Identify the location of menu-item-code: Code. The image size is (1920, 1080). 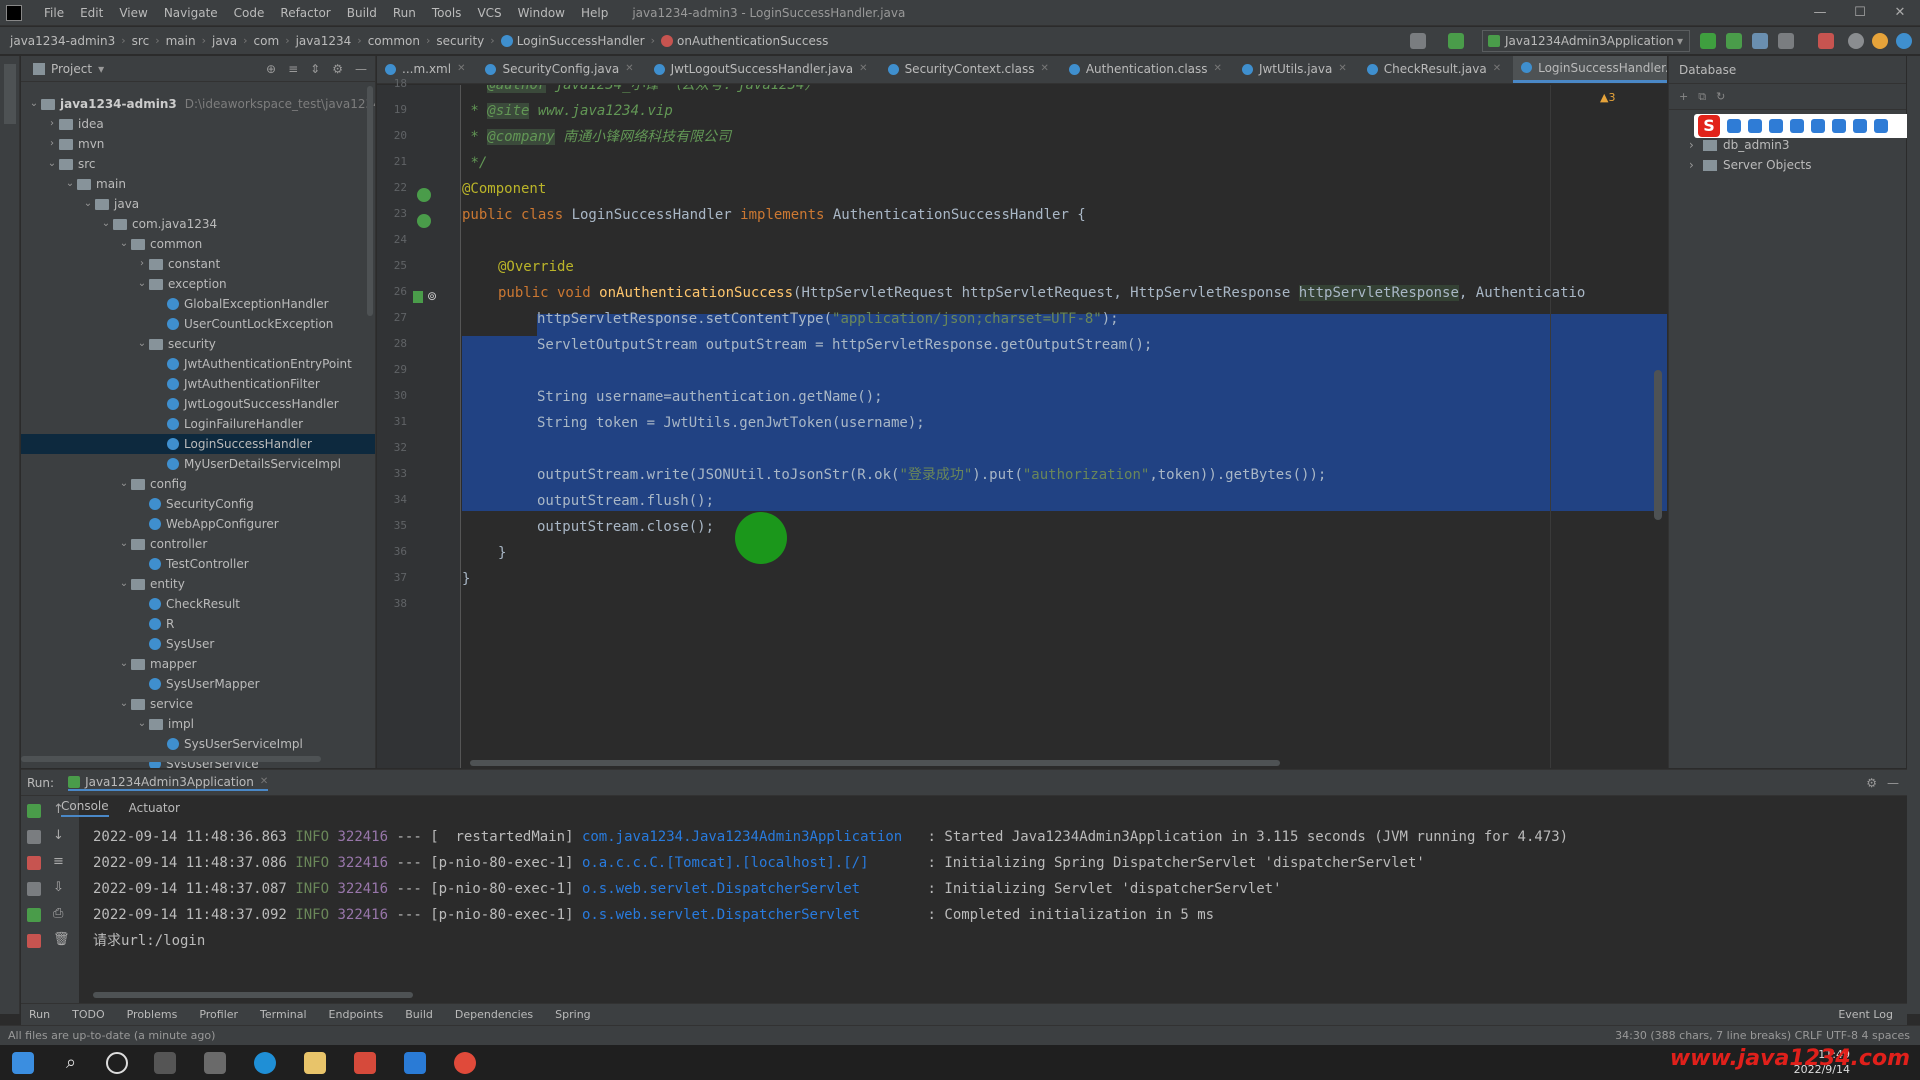
(249, 13).